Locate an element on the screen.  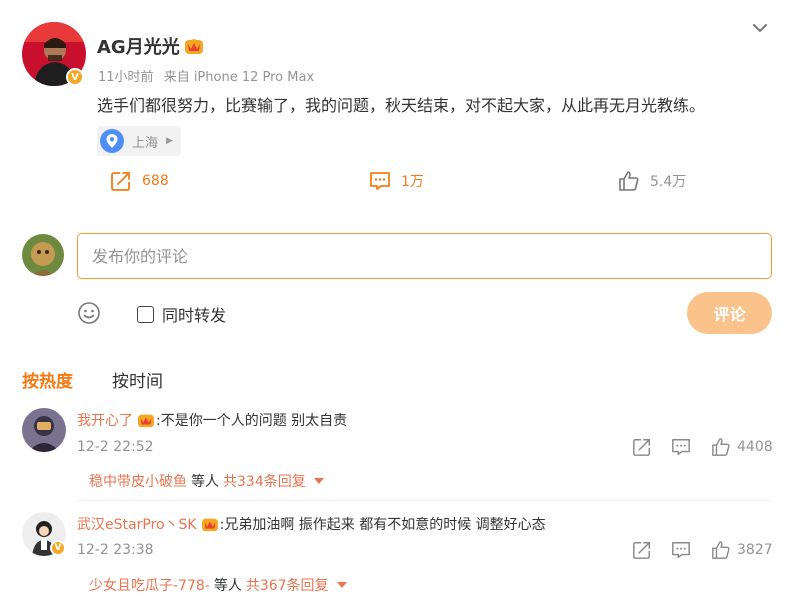
repost-checkbox is located at coordinates (145, 314).